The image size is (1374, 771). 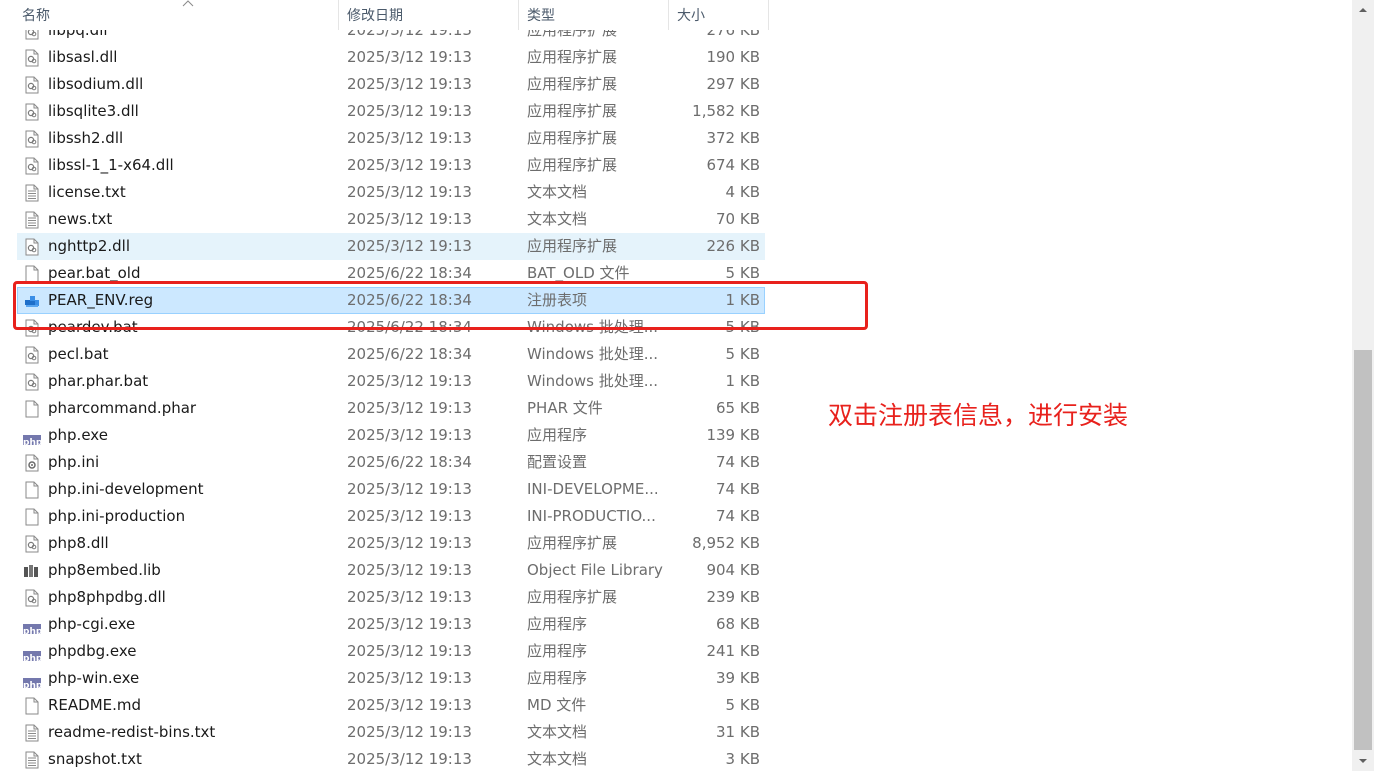 What do you see at coordinates (390, 57) in the screenshot?
I see `file-row: libsasl.dll 2025/3/12 19:13 应用程序扩展 190 KB` at bounding box center [390, 57].